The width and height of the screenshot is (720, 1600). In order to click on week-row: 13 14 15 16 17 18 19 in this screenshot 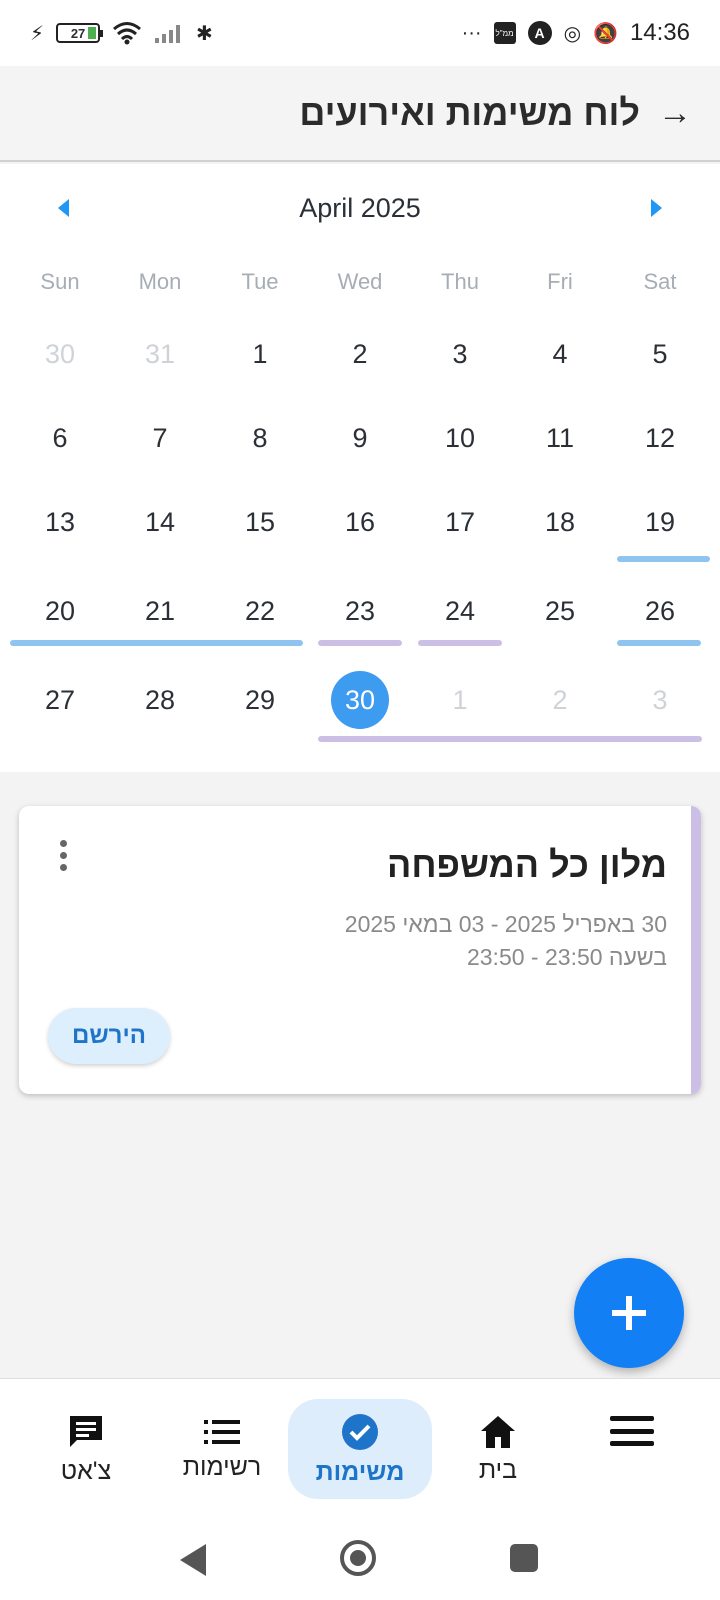, I will do `click(360, 522)`.